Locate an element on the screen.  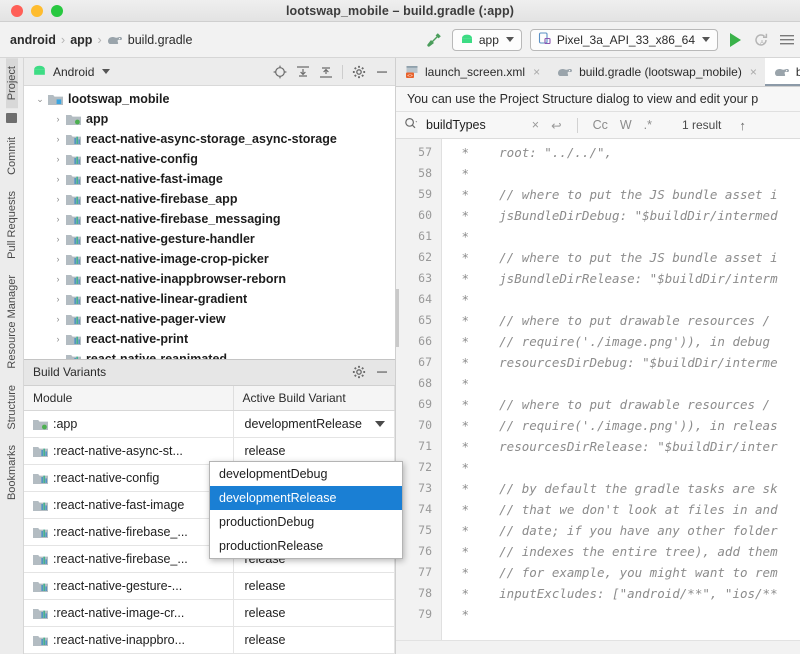
code-line: * // indexes the entire tree), add them is located at coordinates (627, 551).